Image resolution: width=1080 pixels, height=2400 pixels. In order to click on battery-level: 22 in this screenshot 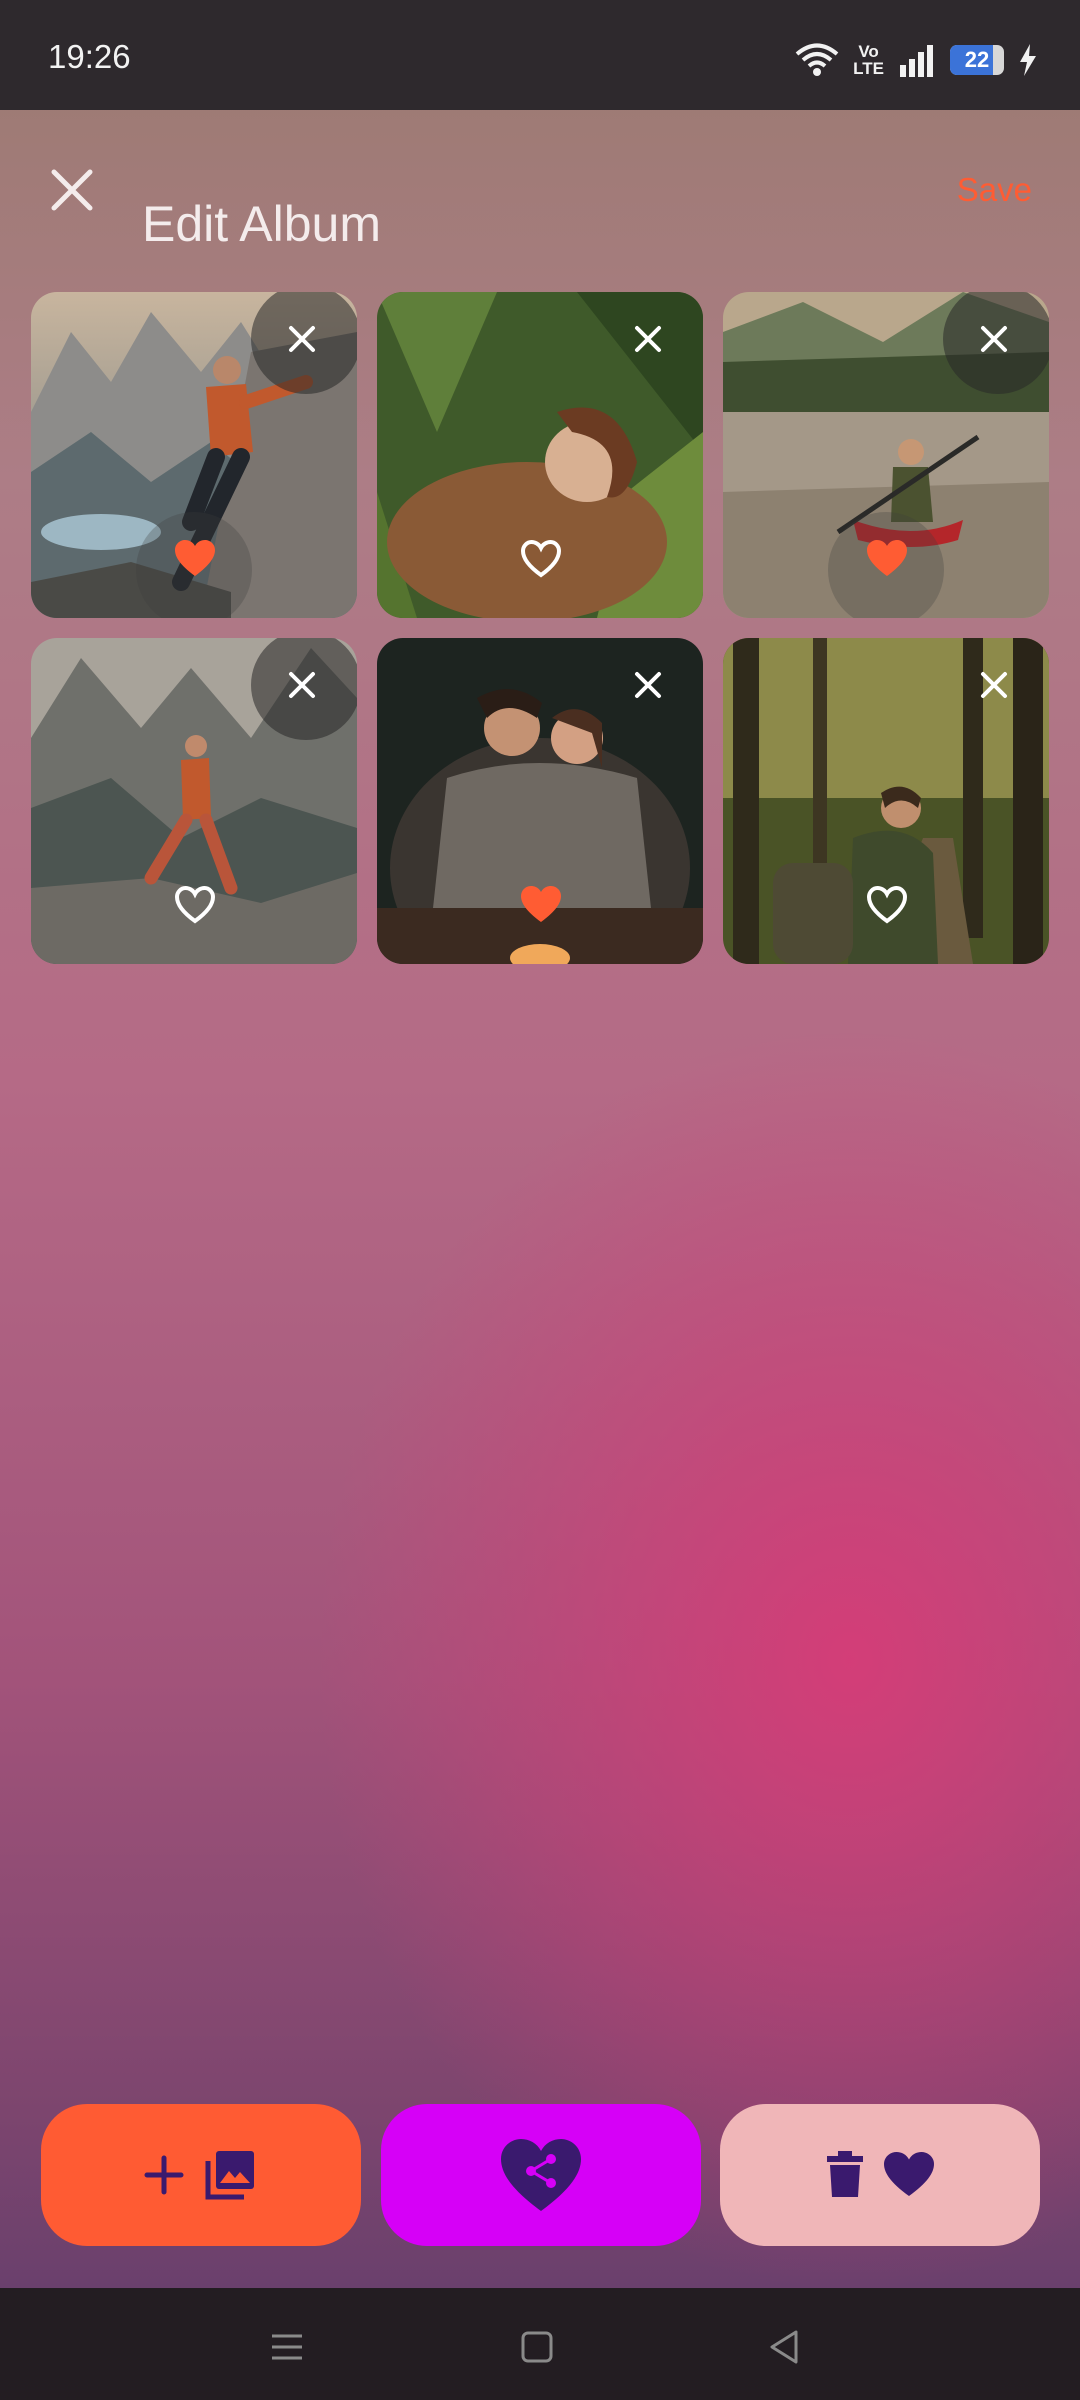, I will do `click(977, 59)`.